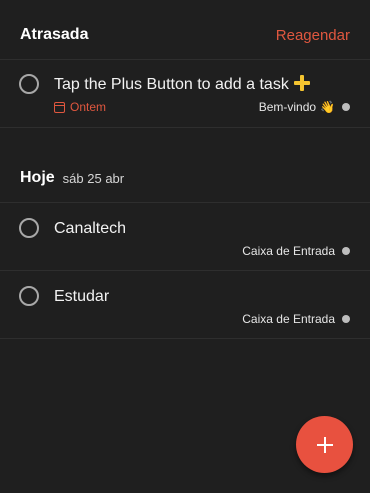  What do you see at coordinates (54, 34) in the screenshot?
I see `overdue-title: Atrasada` at bounding box center [54, 34].